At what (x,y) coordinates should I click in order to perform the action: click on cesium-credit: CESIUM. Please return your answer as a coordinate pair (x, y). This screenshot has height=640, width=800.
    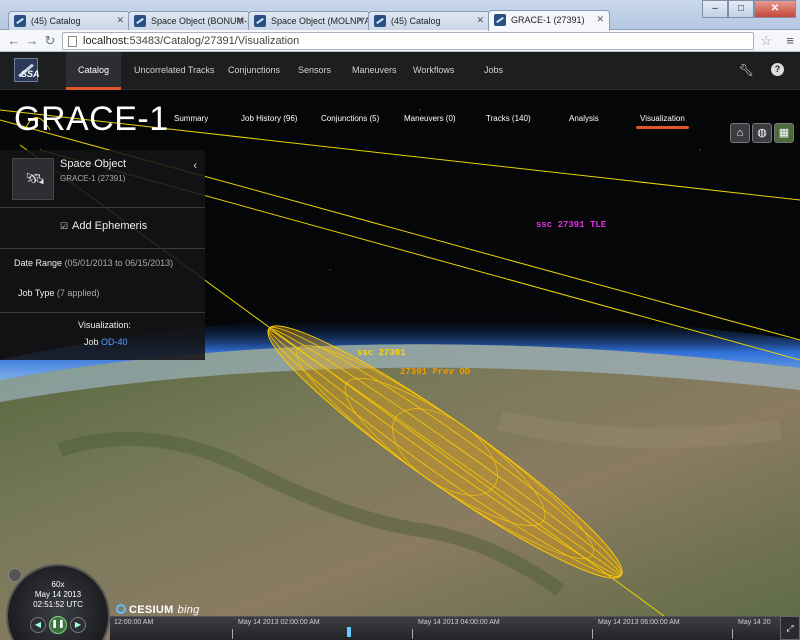
    Looking at the image, I should click on (151, 610).